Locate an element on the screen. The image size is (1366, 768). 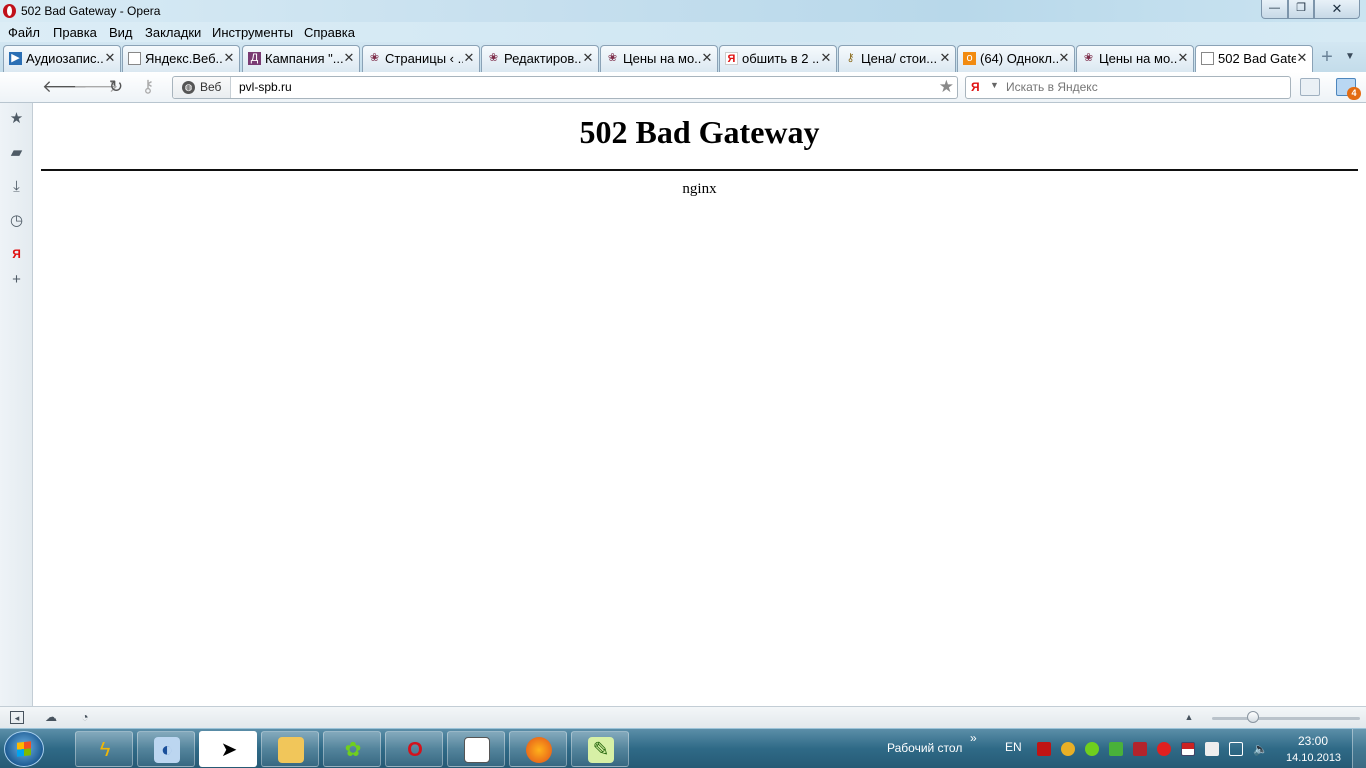
taskbar-winamp: ϟ is located at coordinates (104, 749).